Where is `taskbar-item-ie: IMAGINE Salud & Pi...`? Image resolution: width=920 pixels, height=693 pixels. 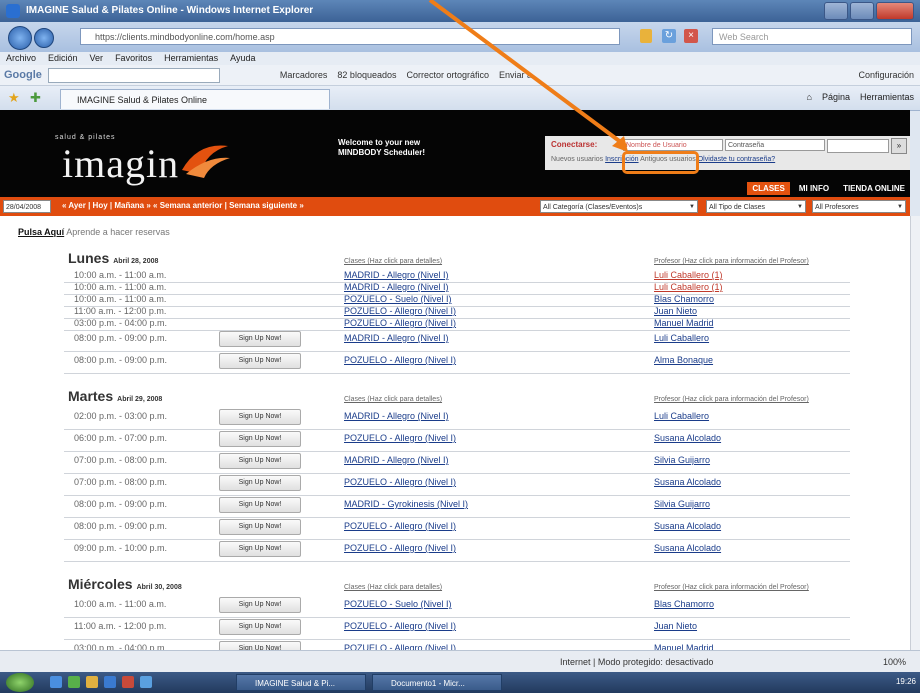
taskbar-item-ie: IMAGINE Salud & Pi... is located at coordinates (301, 682).